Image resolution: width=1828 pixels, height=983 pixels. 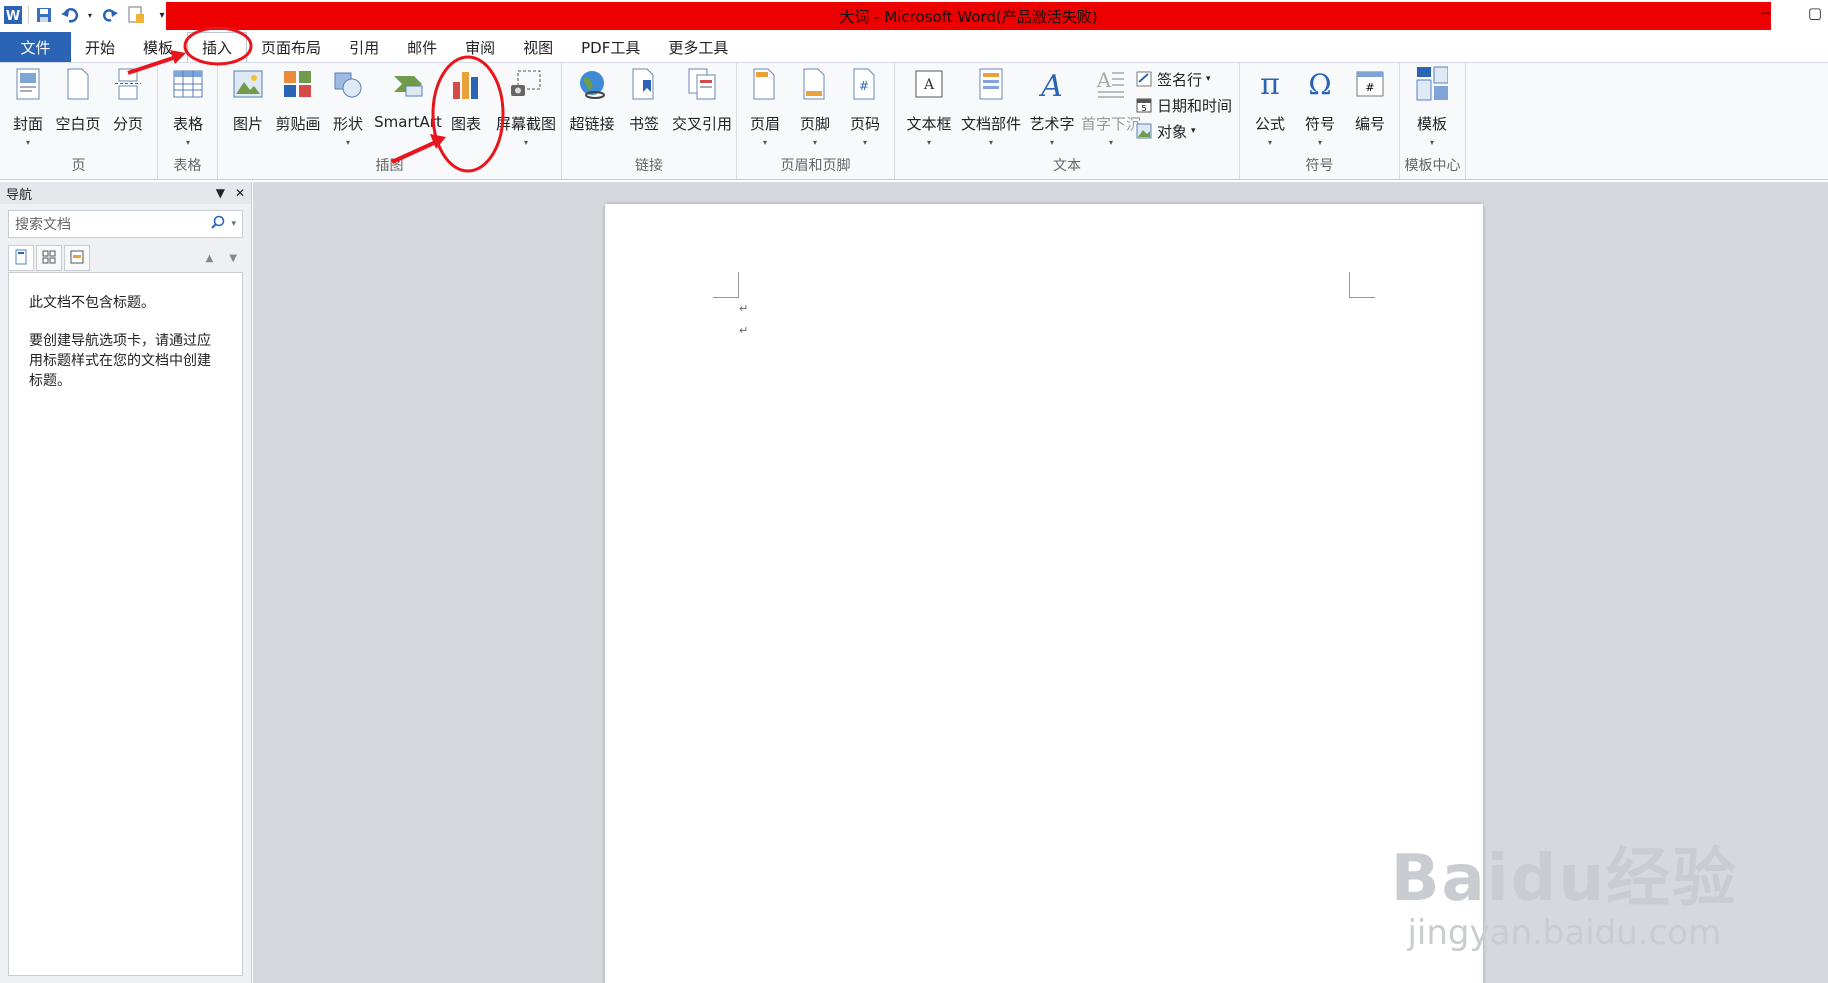 I want to click on dropcap-button: A 首字下沉 ▾, so click(x=1111, y=107).